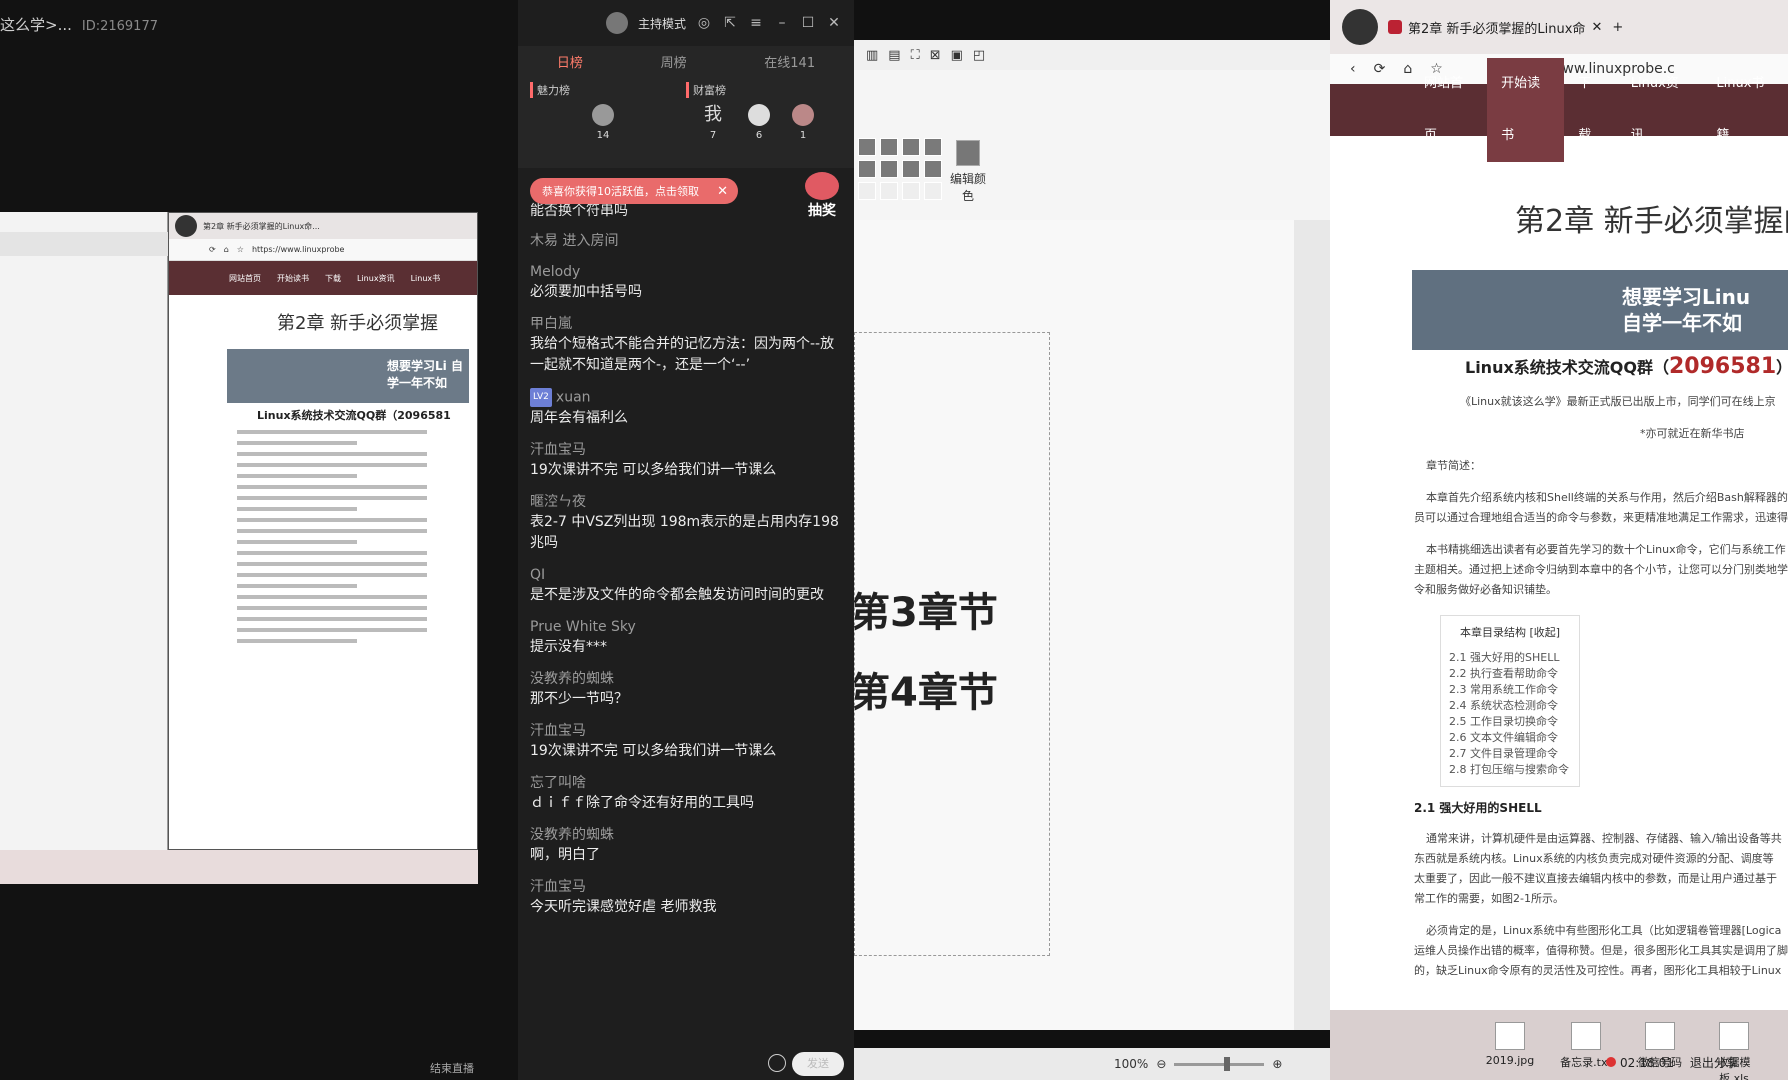 The width and height of the screenshot is (1788, 1080). Describe the element at coordinates (1510, 674) in the screenshot. I see `toc-item: 2.2 执行查看帮助命令` at that location.